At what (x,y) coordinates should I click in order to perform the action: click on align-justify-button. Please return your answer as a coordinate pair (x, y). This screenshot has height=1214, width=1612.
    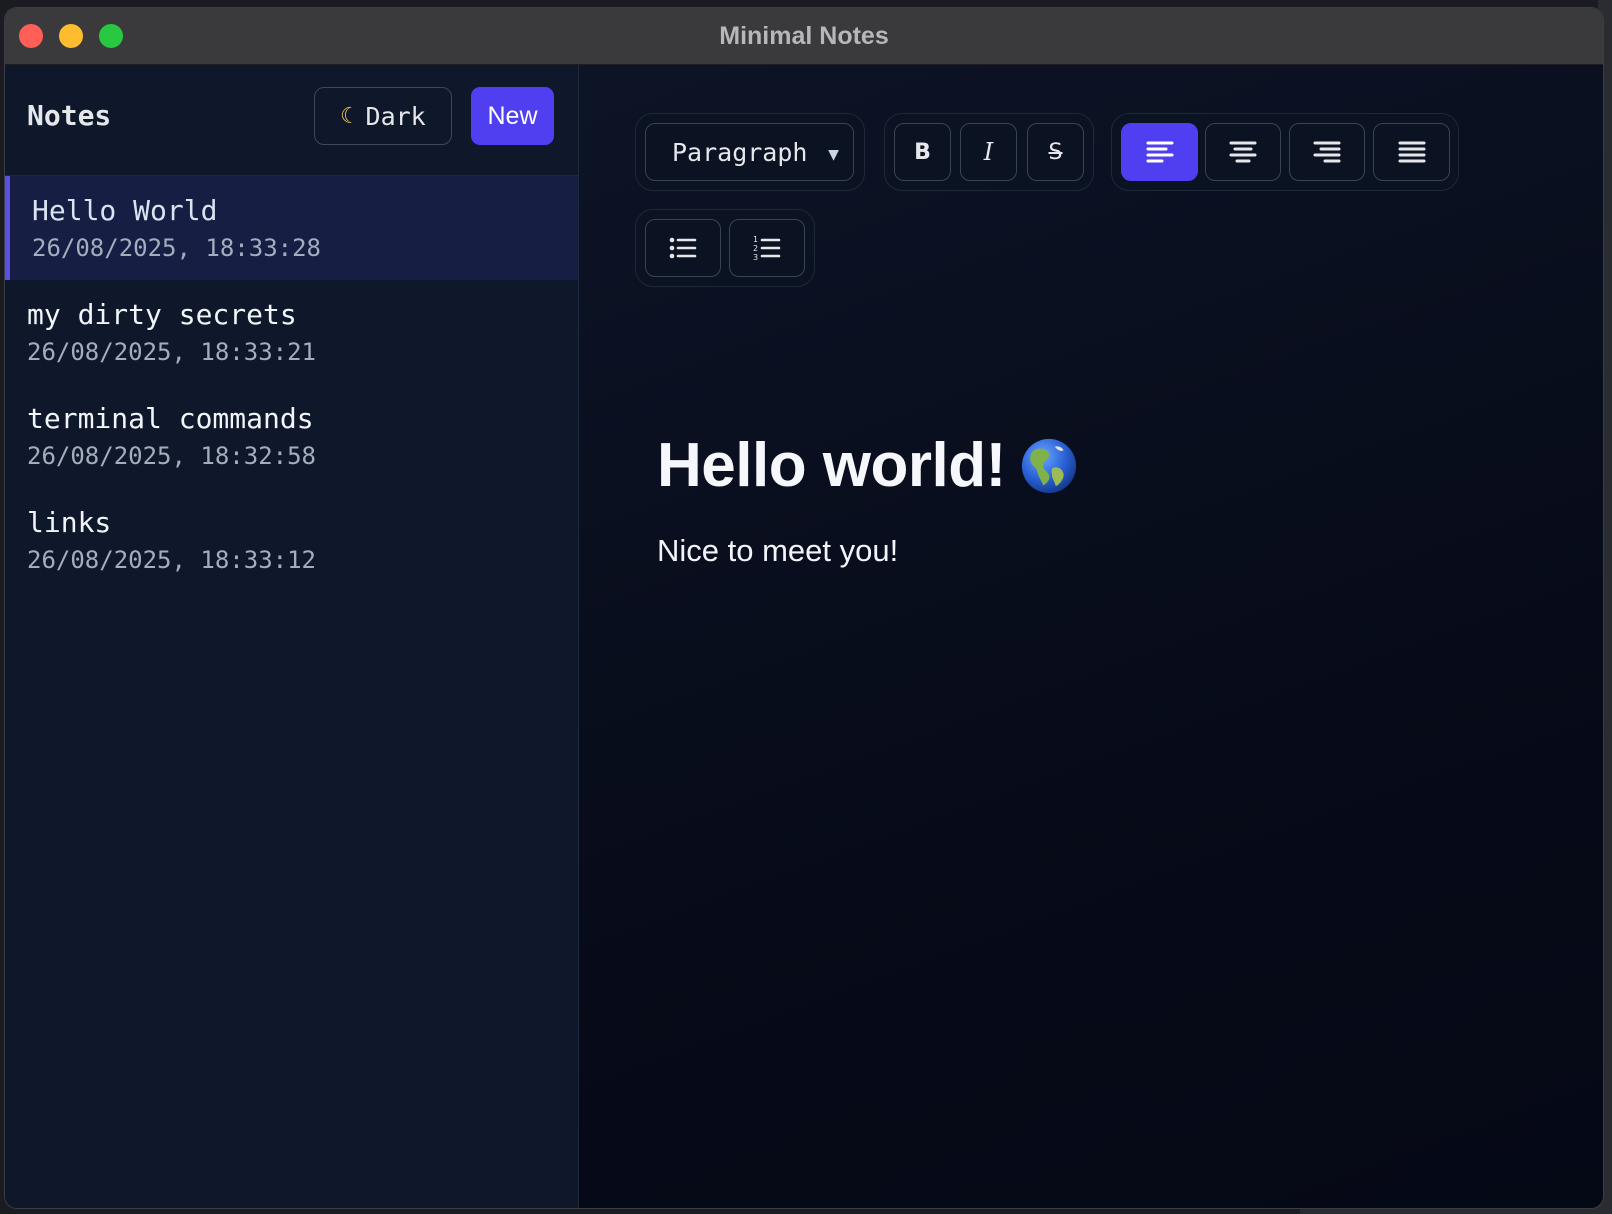
    Looking at the image, I should click on (1411, 152).